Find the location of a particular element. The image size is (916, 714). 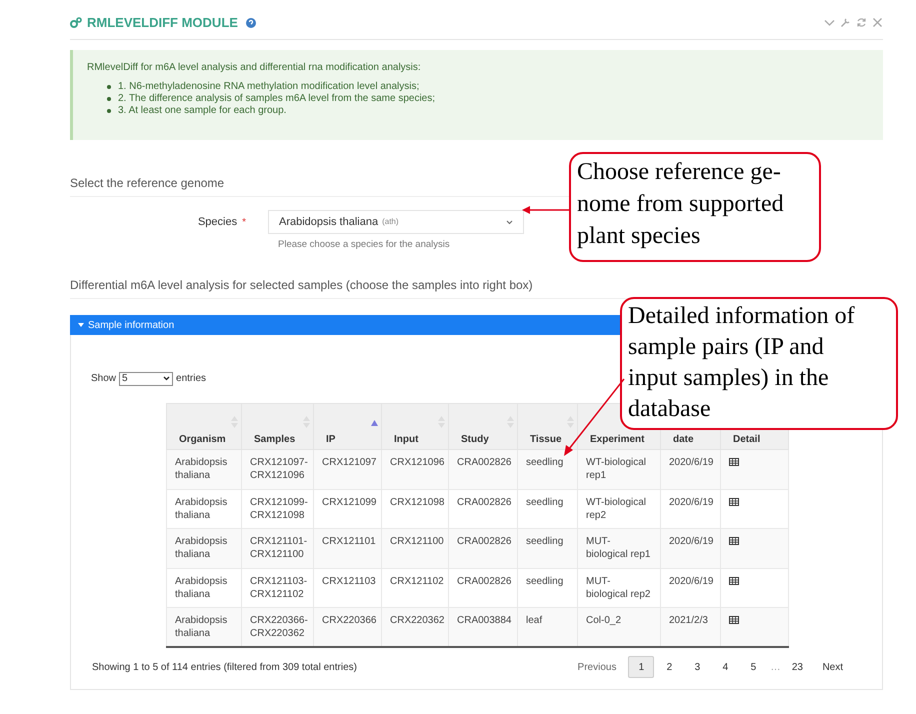

column-header: Tissue is located at coordinates (548, 427).